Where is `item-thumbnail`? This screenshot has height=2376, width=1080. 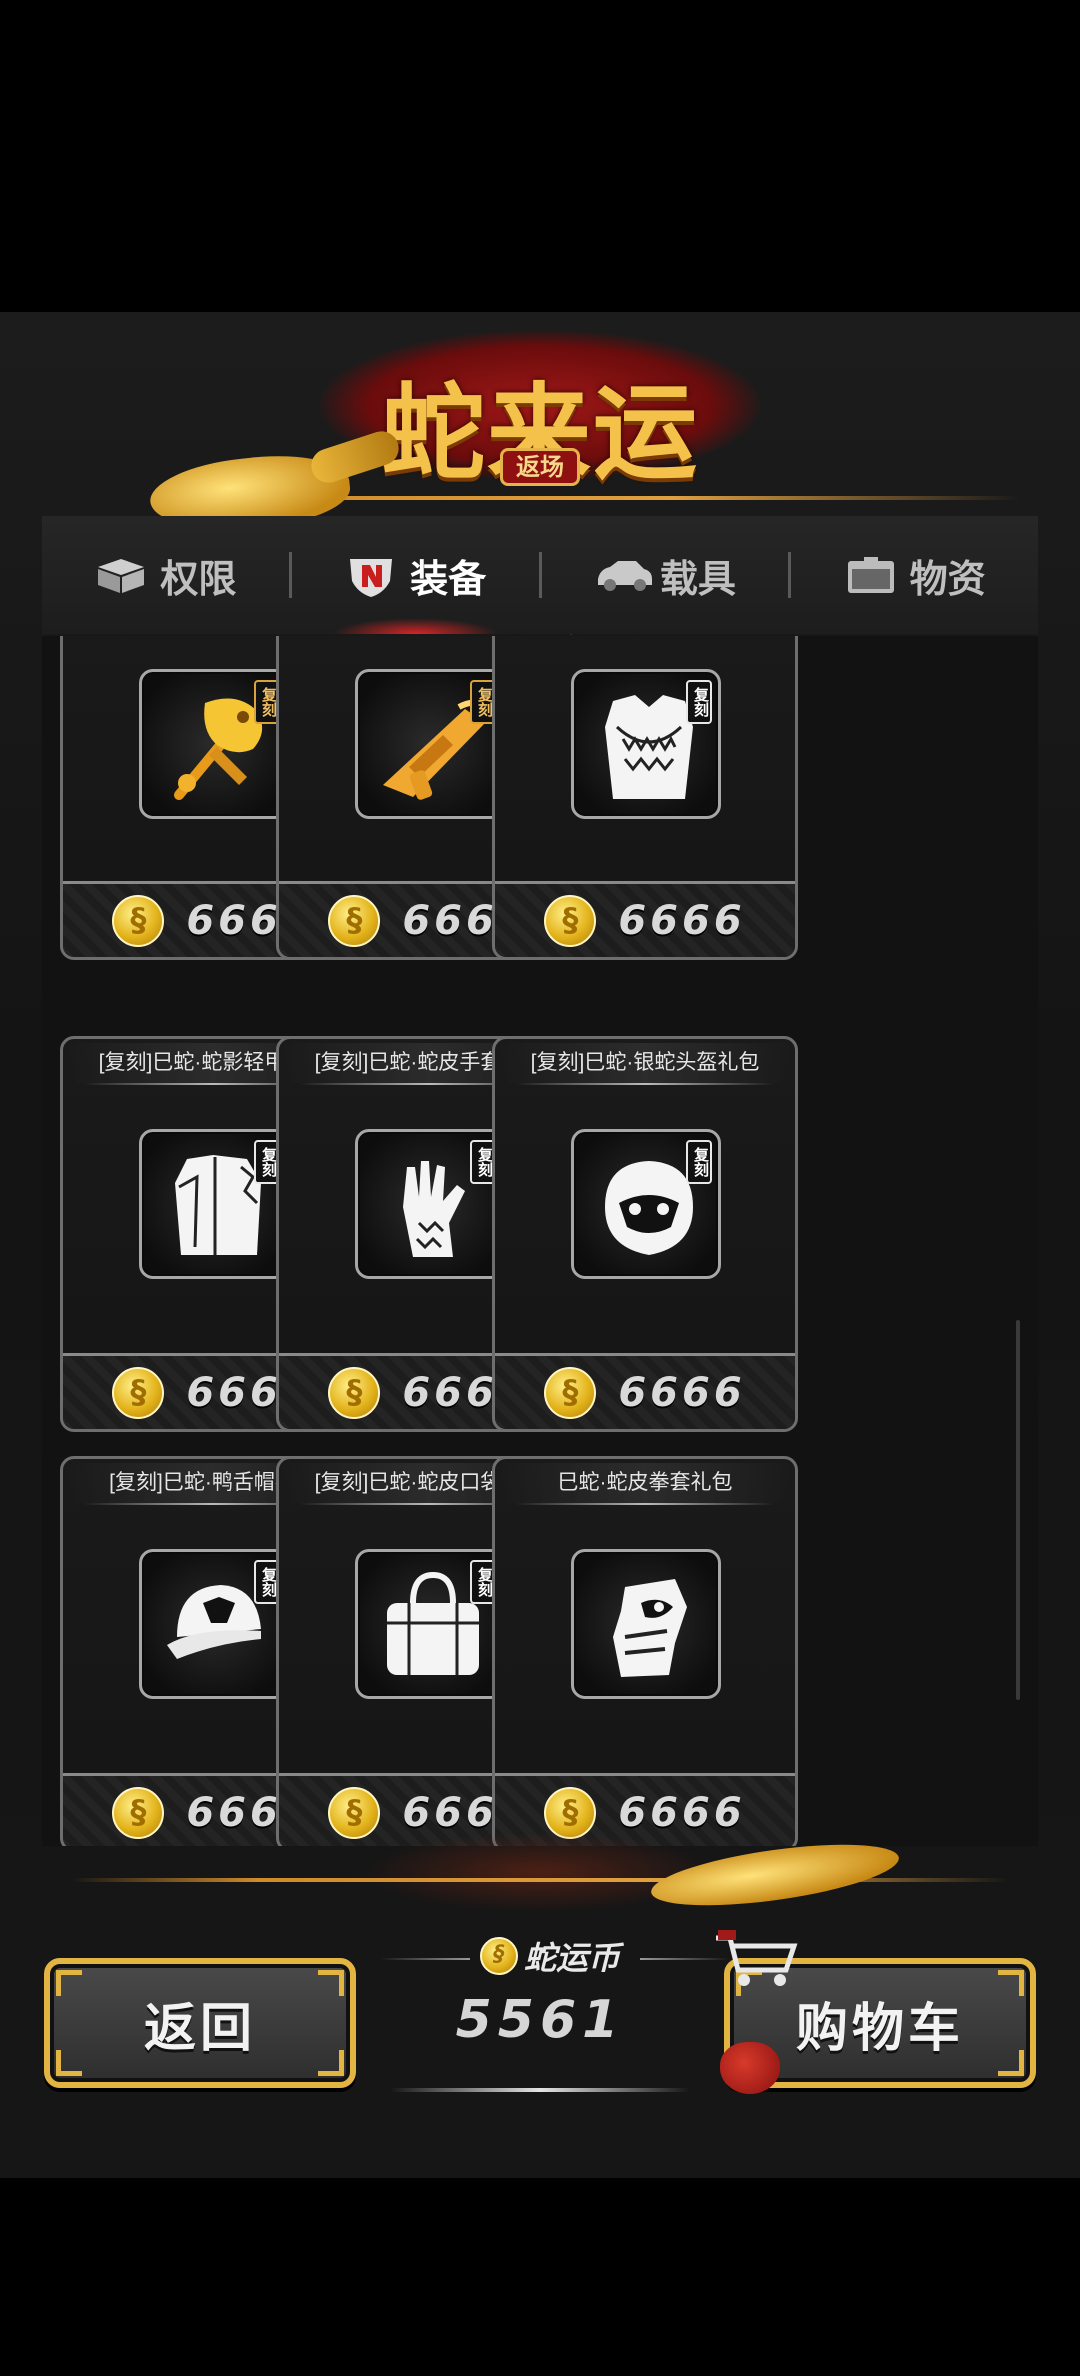 item-thumbnail is located at coordinates (646, 1624).